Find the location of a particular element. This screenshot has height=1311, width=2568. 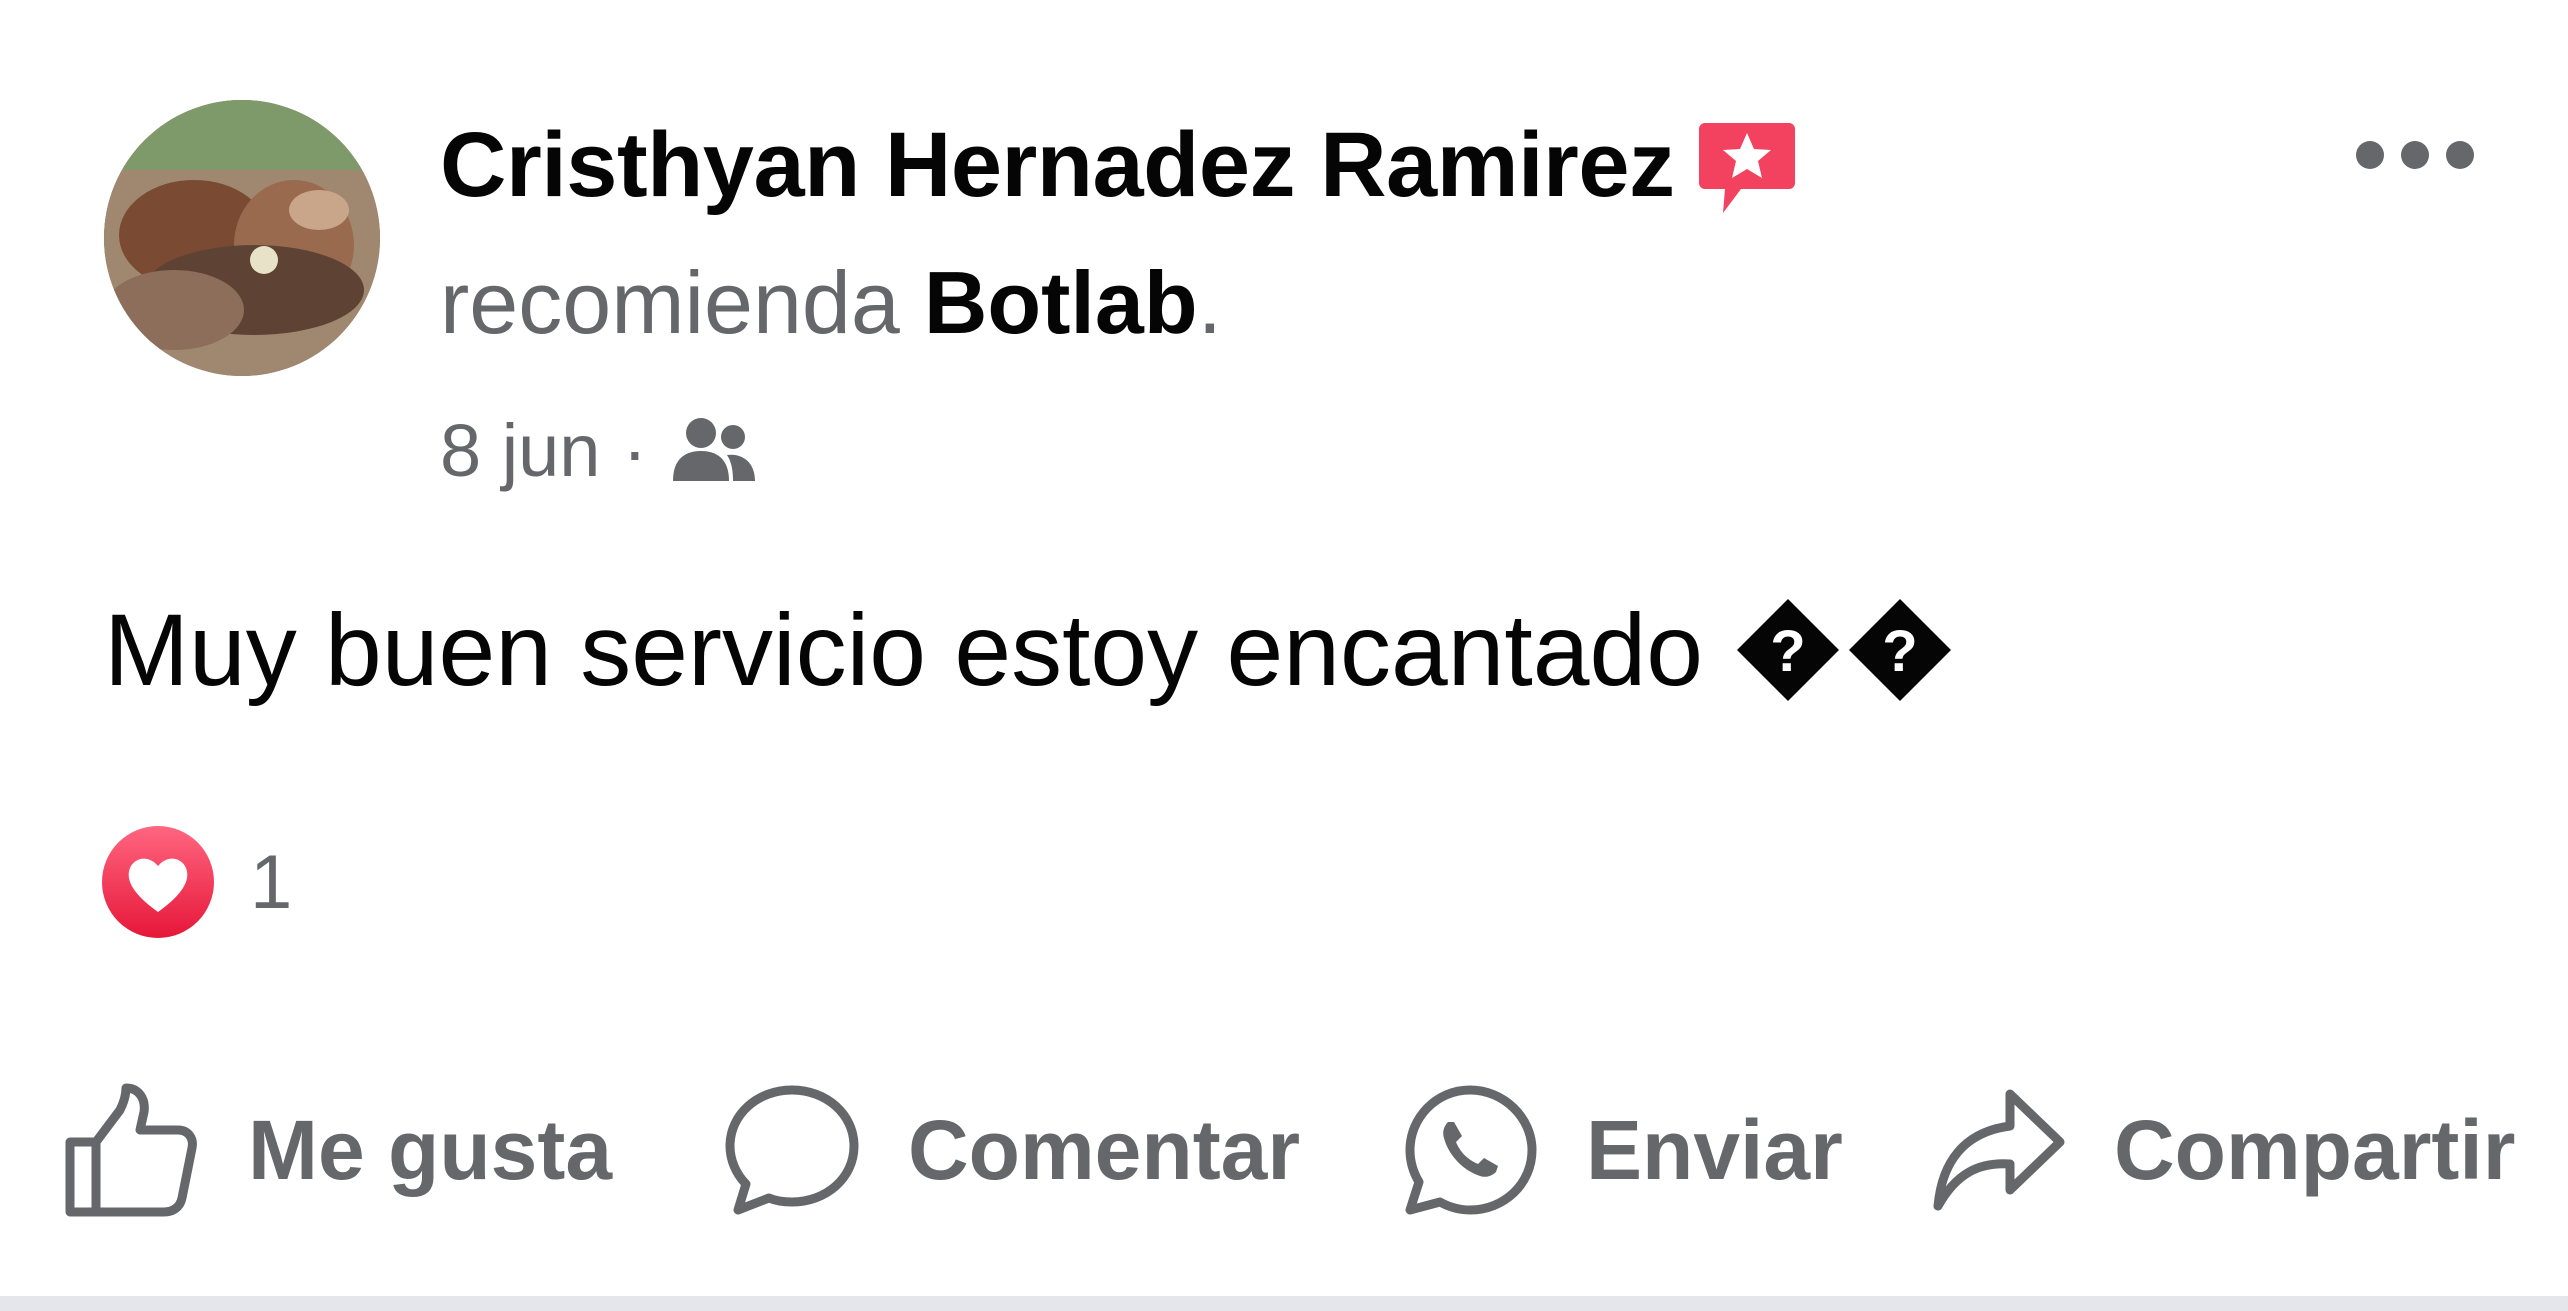

post-divider is located at coordinates (1284, 1303).